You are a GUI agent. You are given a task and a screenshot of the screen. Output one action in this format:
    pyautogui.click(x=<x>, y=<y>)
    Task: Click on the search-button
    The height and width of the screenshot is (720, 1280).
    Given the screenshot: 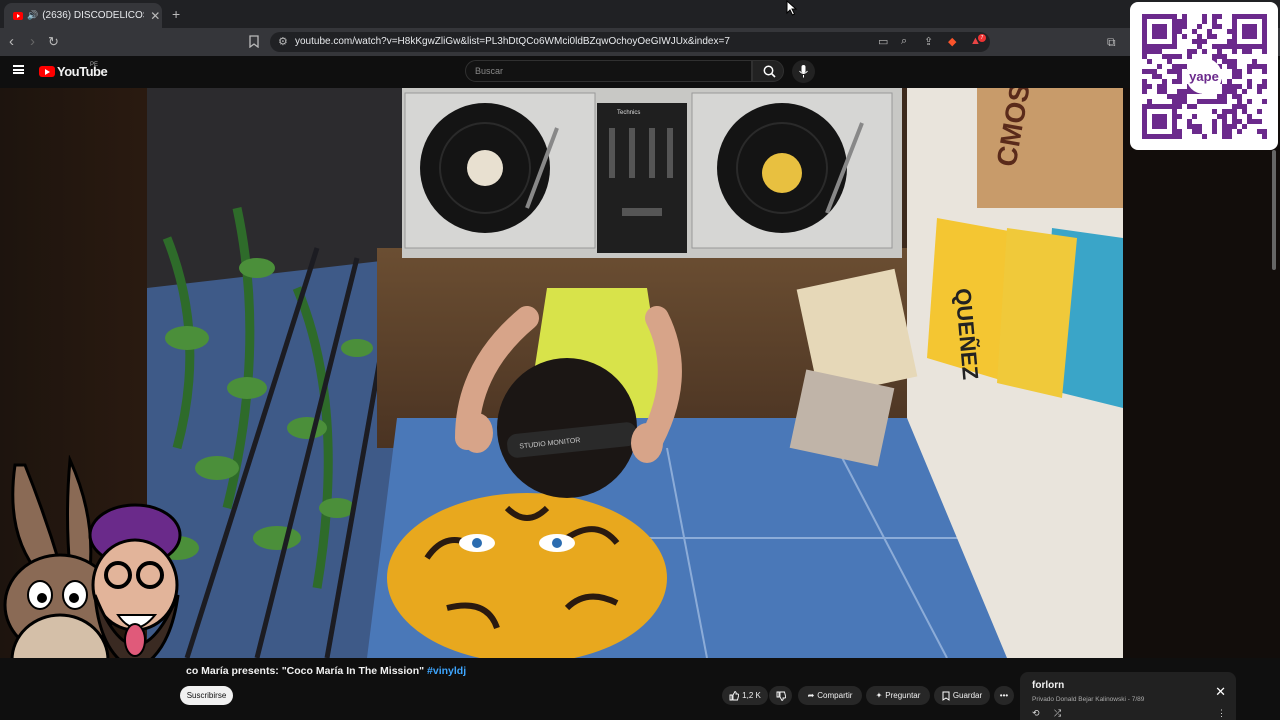 What is the action you would take?
    pyautogui.click(x=768, y=71)
    